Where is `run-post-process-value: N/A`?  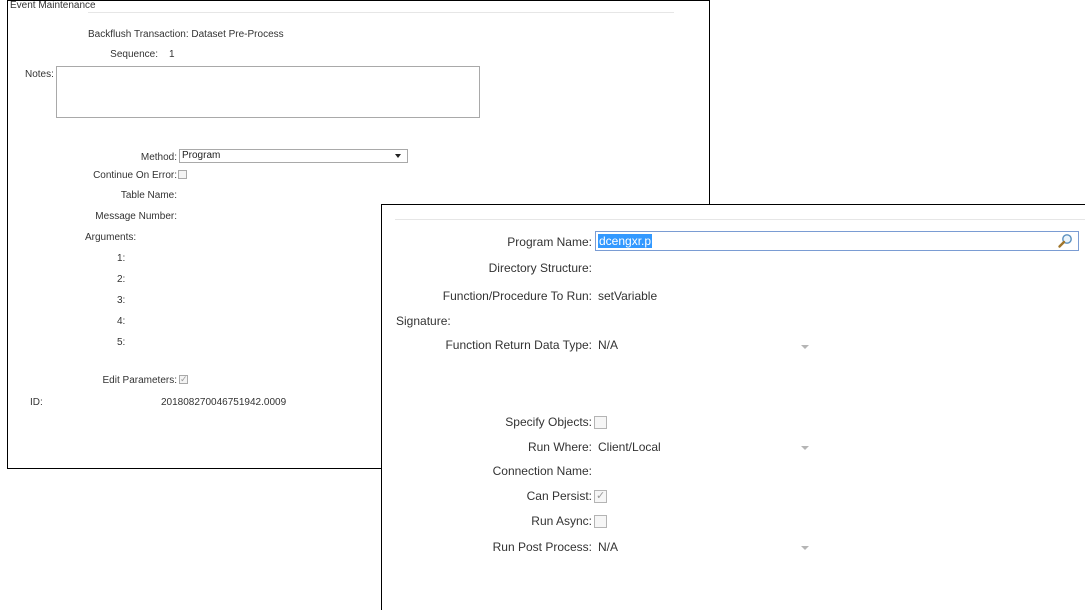
run-post-process-value: N/A is located at coordinates (608, 547).